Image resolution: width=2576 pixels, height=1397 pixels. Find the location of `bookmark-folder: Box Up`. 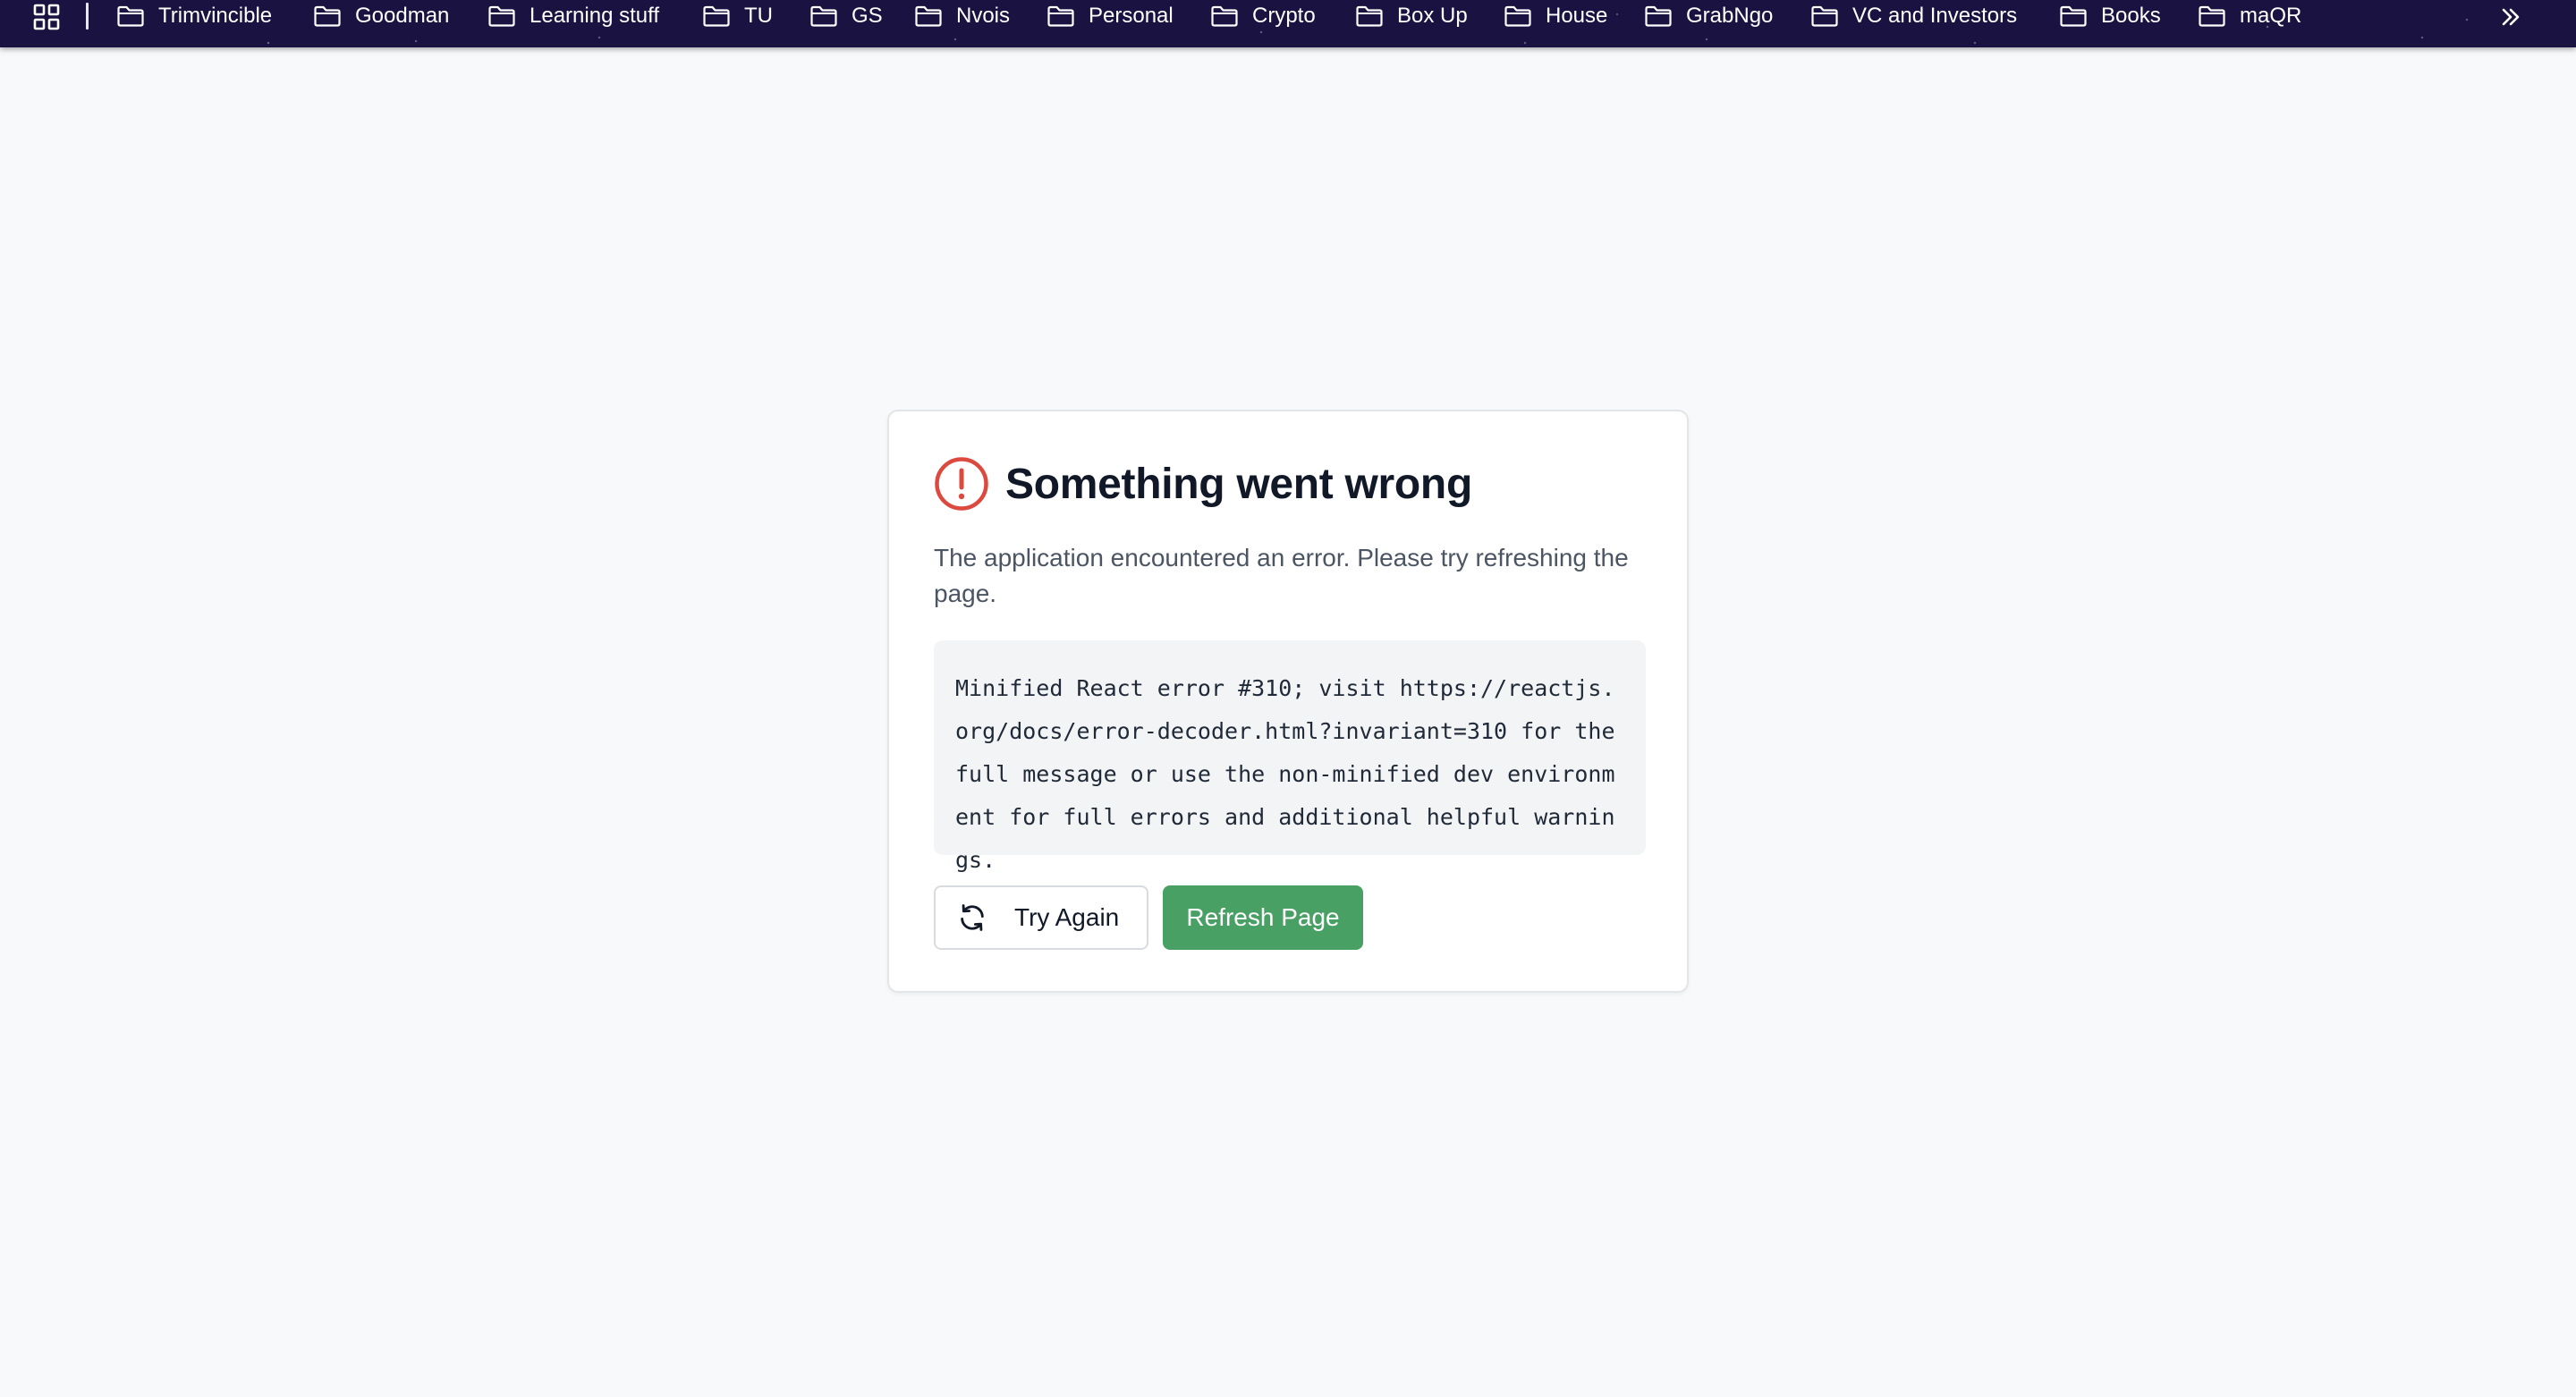

bookmark-folder: Box Up is located at coordinates (1411, 16).